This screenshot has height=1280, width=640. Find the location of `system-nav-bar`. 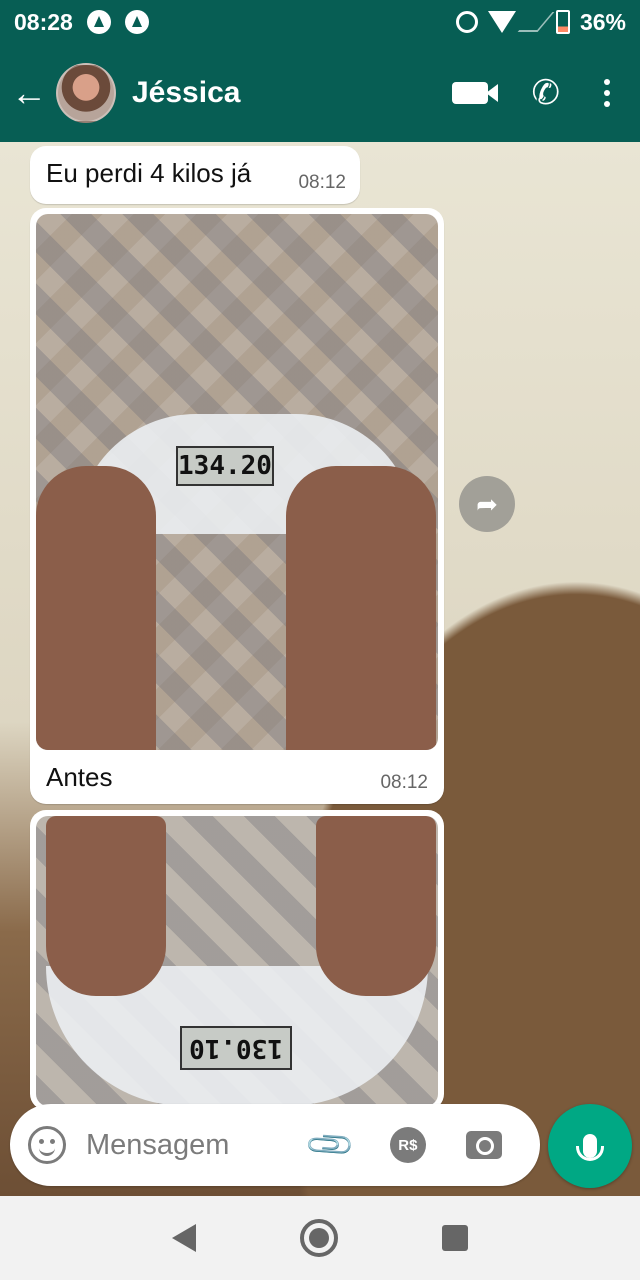

system-nav-bar is located at coordinates (320, 1238).